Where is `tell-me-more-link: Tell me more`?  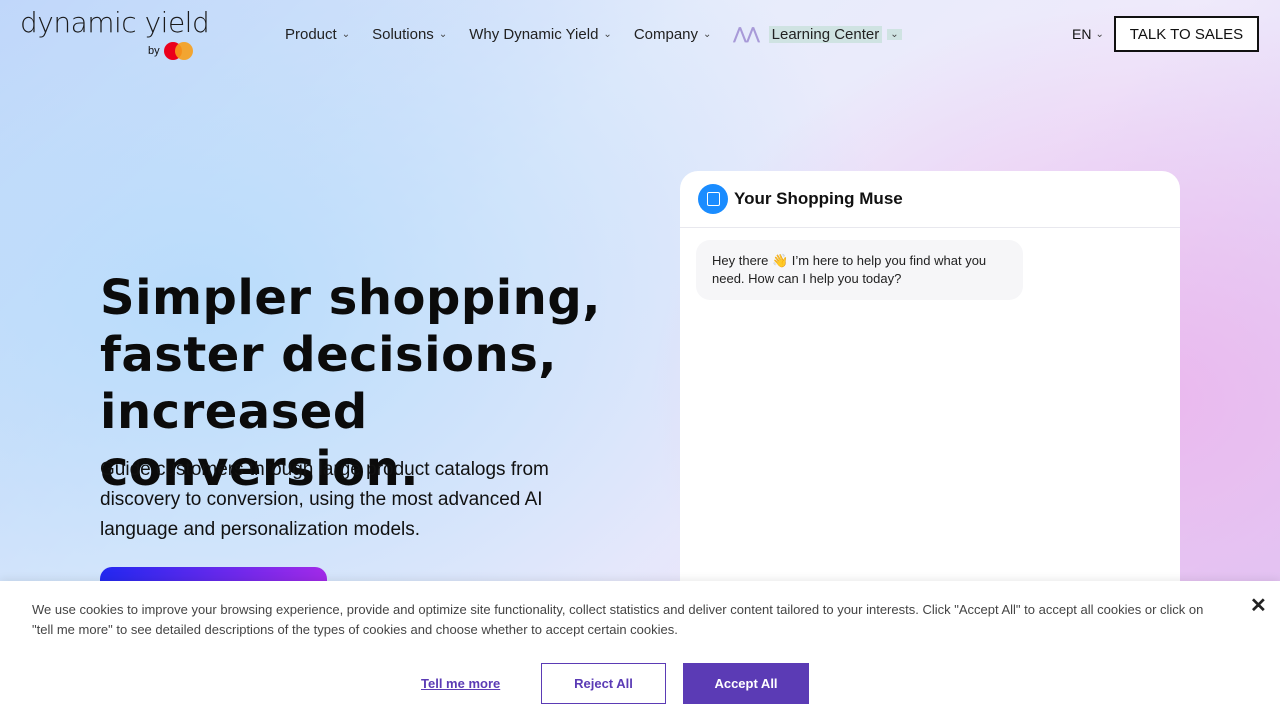 tell-me-more-link: Tell me more is located at coordinates (460, 683).